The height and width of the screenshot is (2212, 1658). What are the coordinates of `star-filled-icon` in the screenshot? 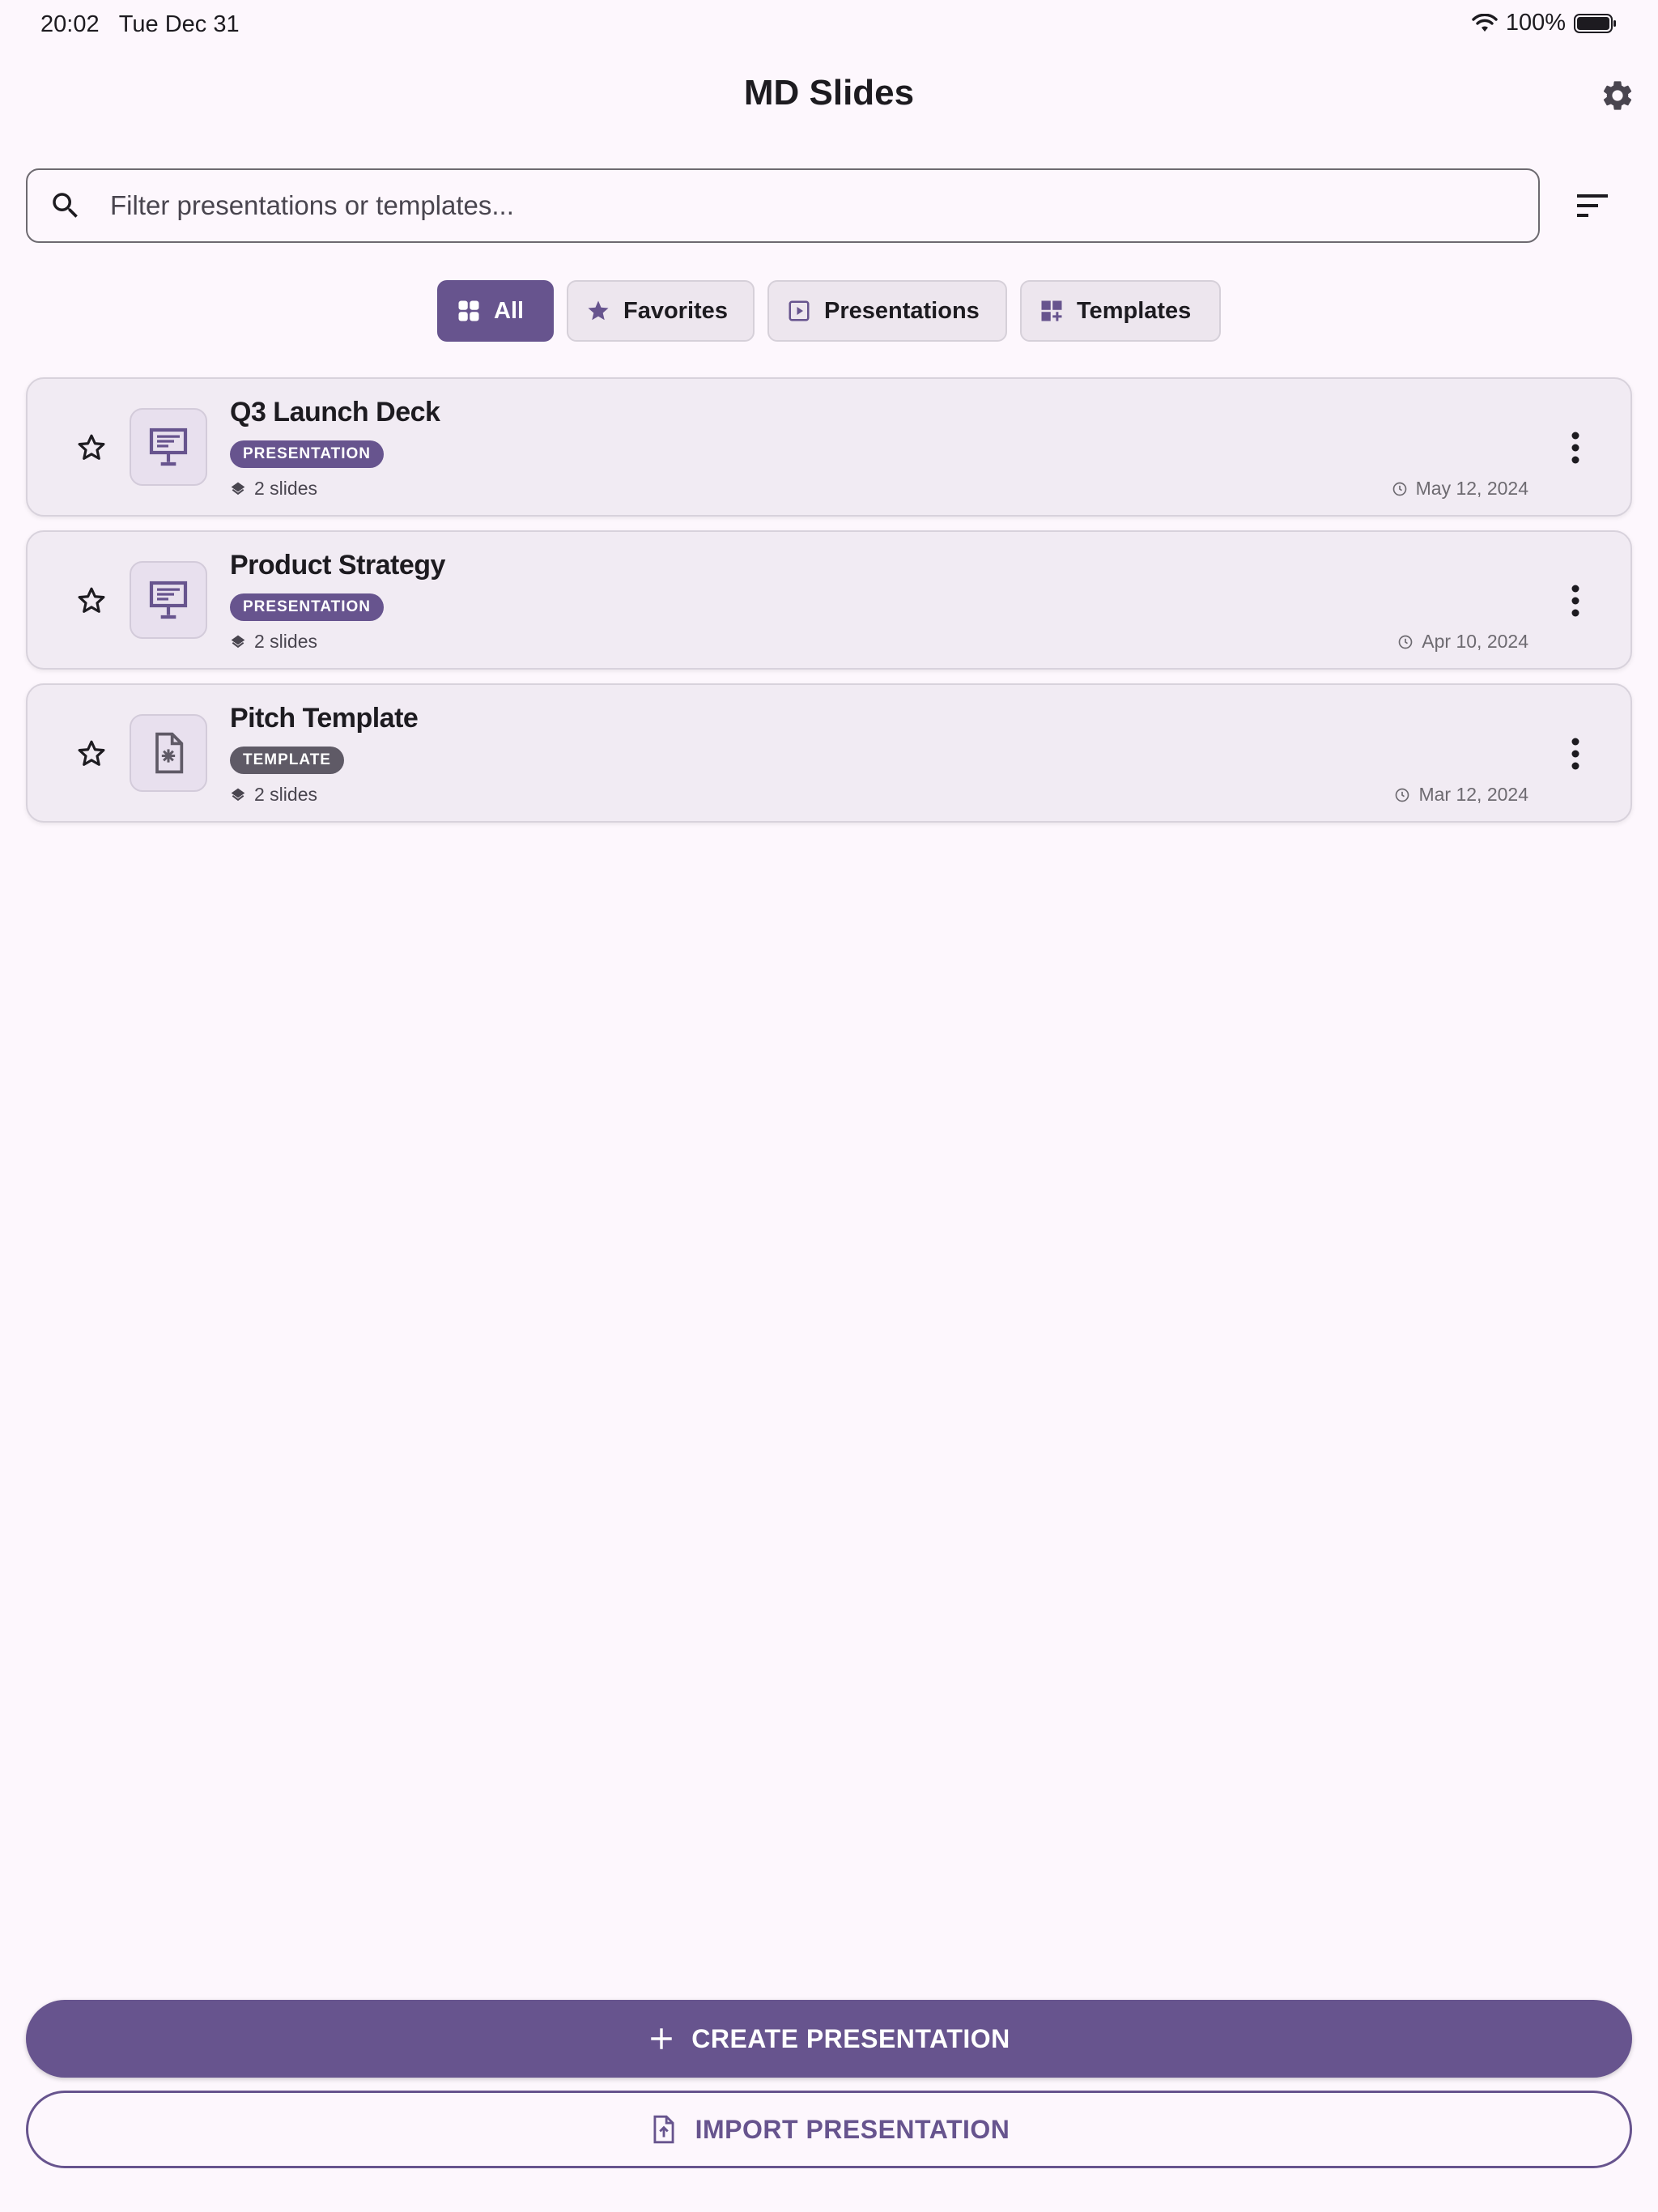 It's located at (598, 311).